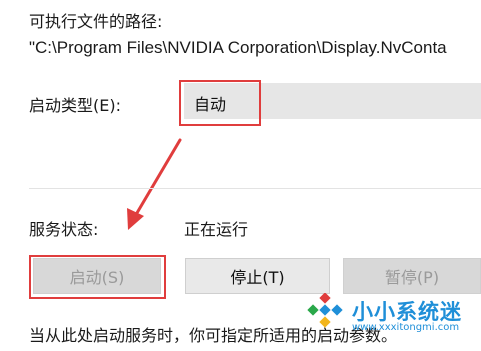 The image size is (481, 351). What do you see at coordinates (325, 310) in the screenshot?
I see `watermark-logo-icon` at bounding box center [325, 310].